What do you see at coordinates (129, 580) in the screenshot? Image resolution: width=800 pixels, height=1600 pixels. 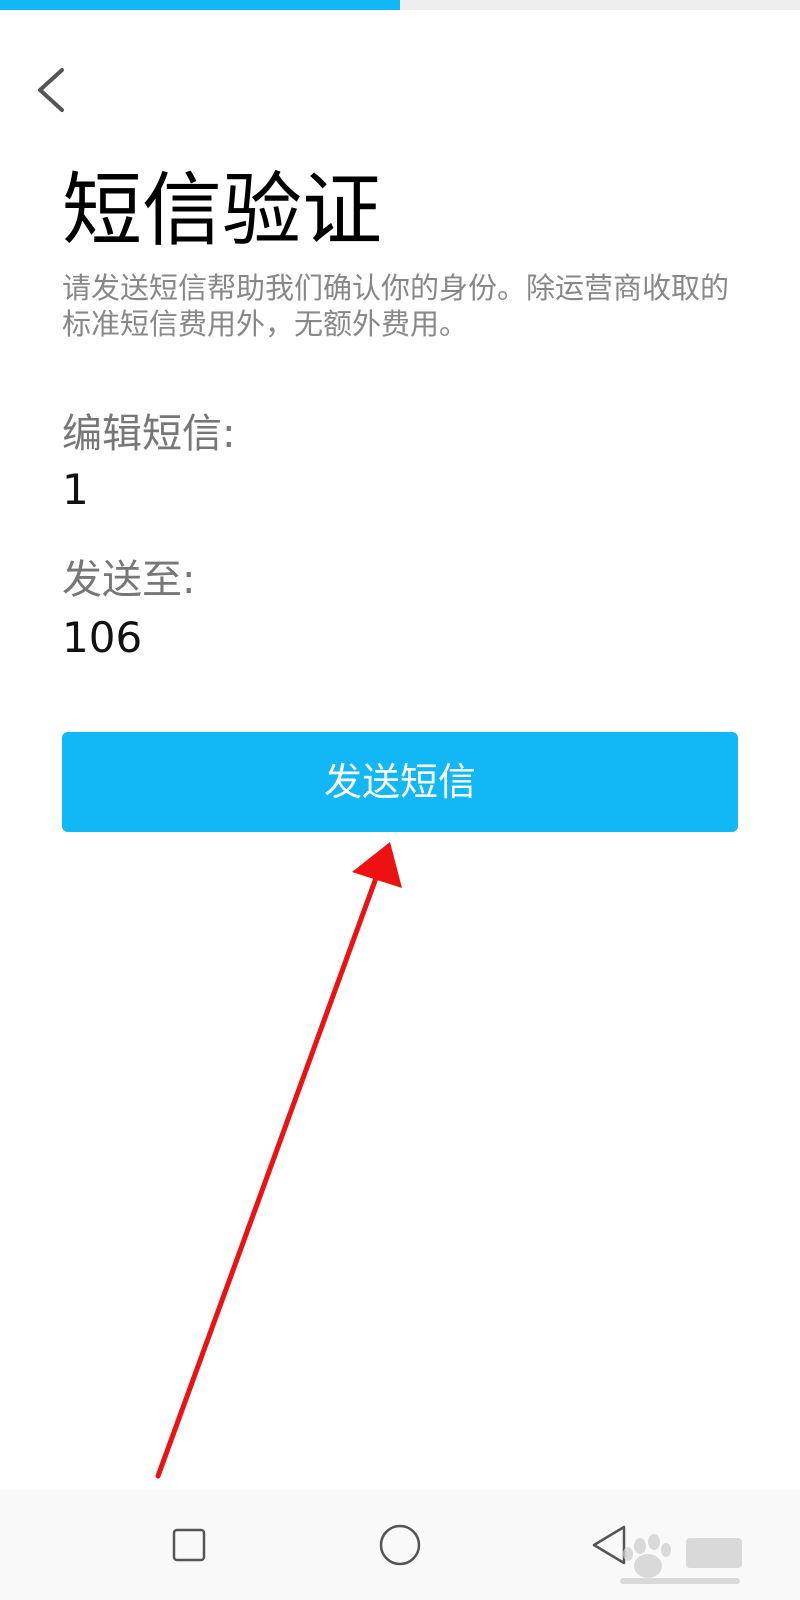 I see `send-to-label: 发送至:` at bounding box center [129, 580].